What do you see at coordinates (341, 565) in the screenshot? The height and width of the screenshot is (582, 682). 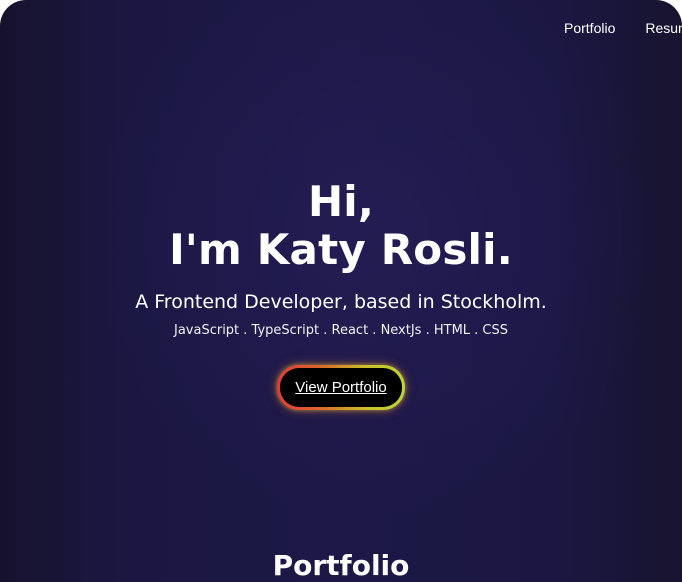 I see `portfolio-section-title: Portfolio` at bounding box center [341, 565].